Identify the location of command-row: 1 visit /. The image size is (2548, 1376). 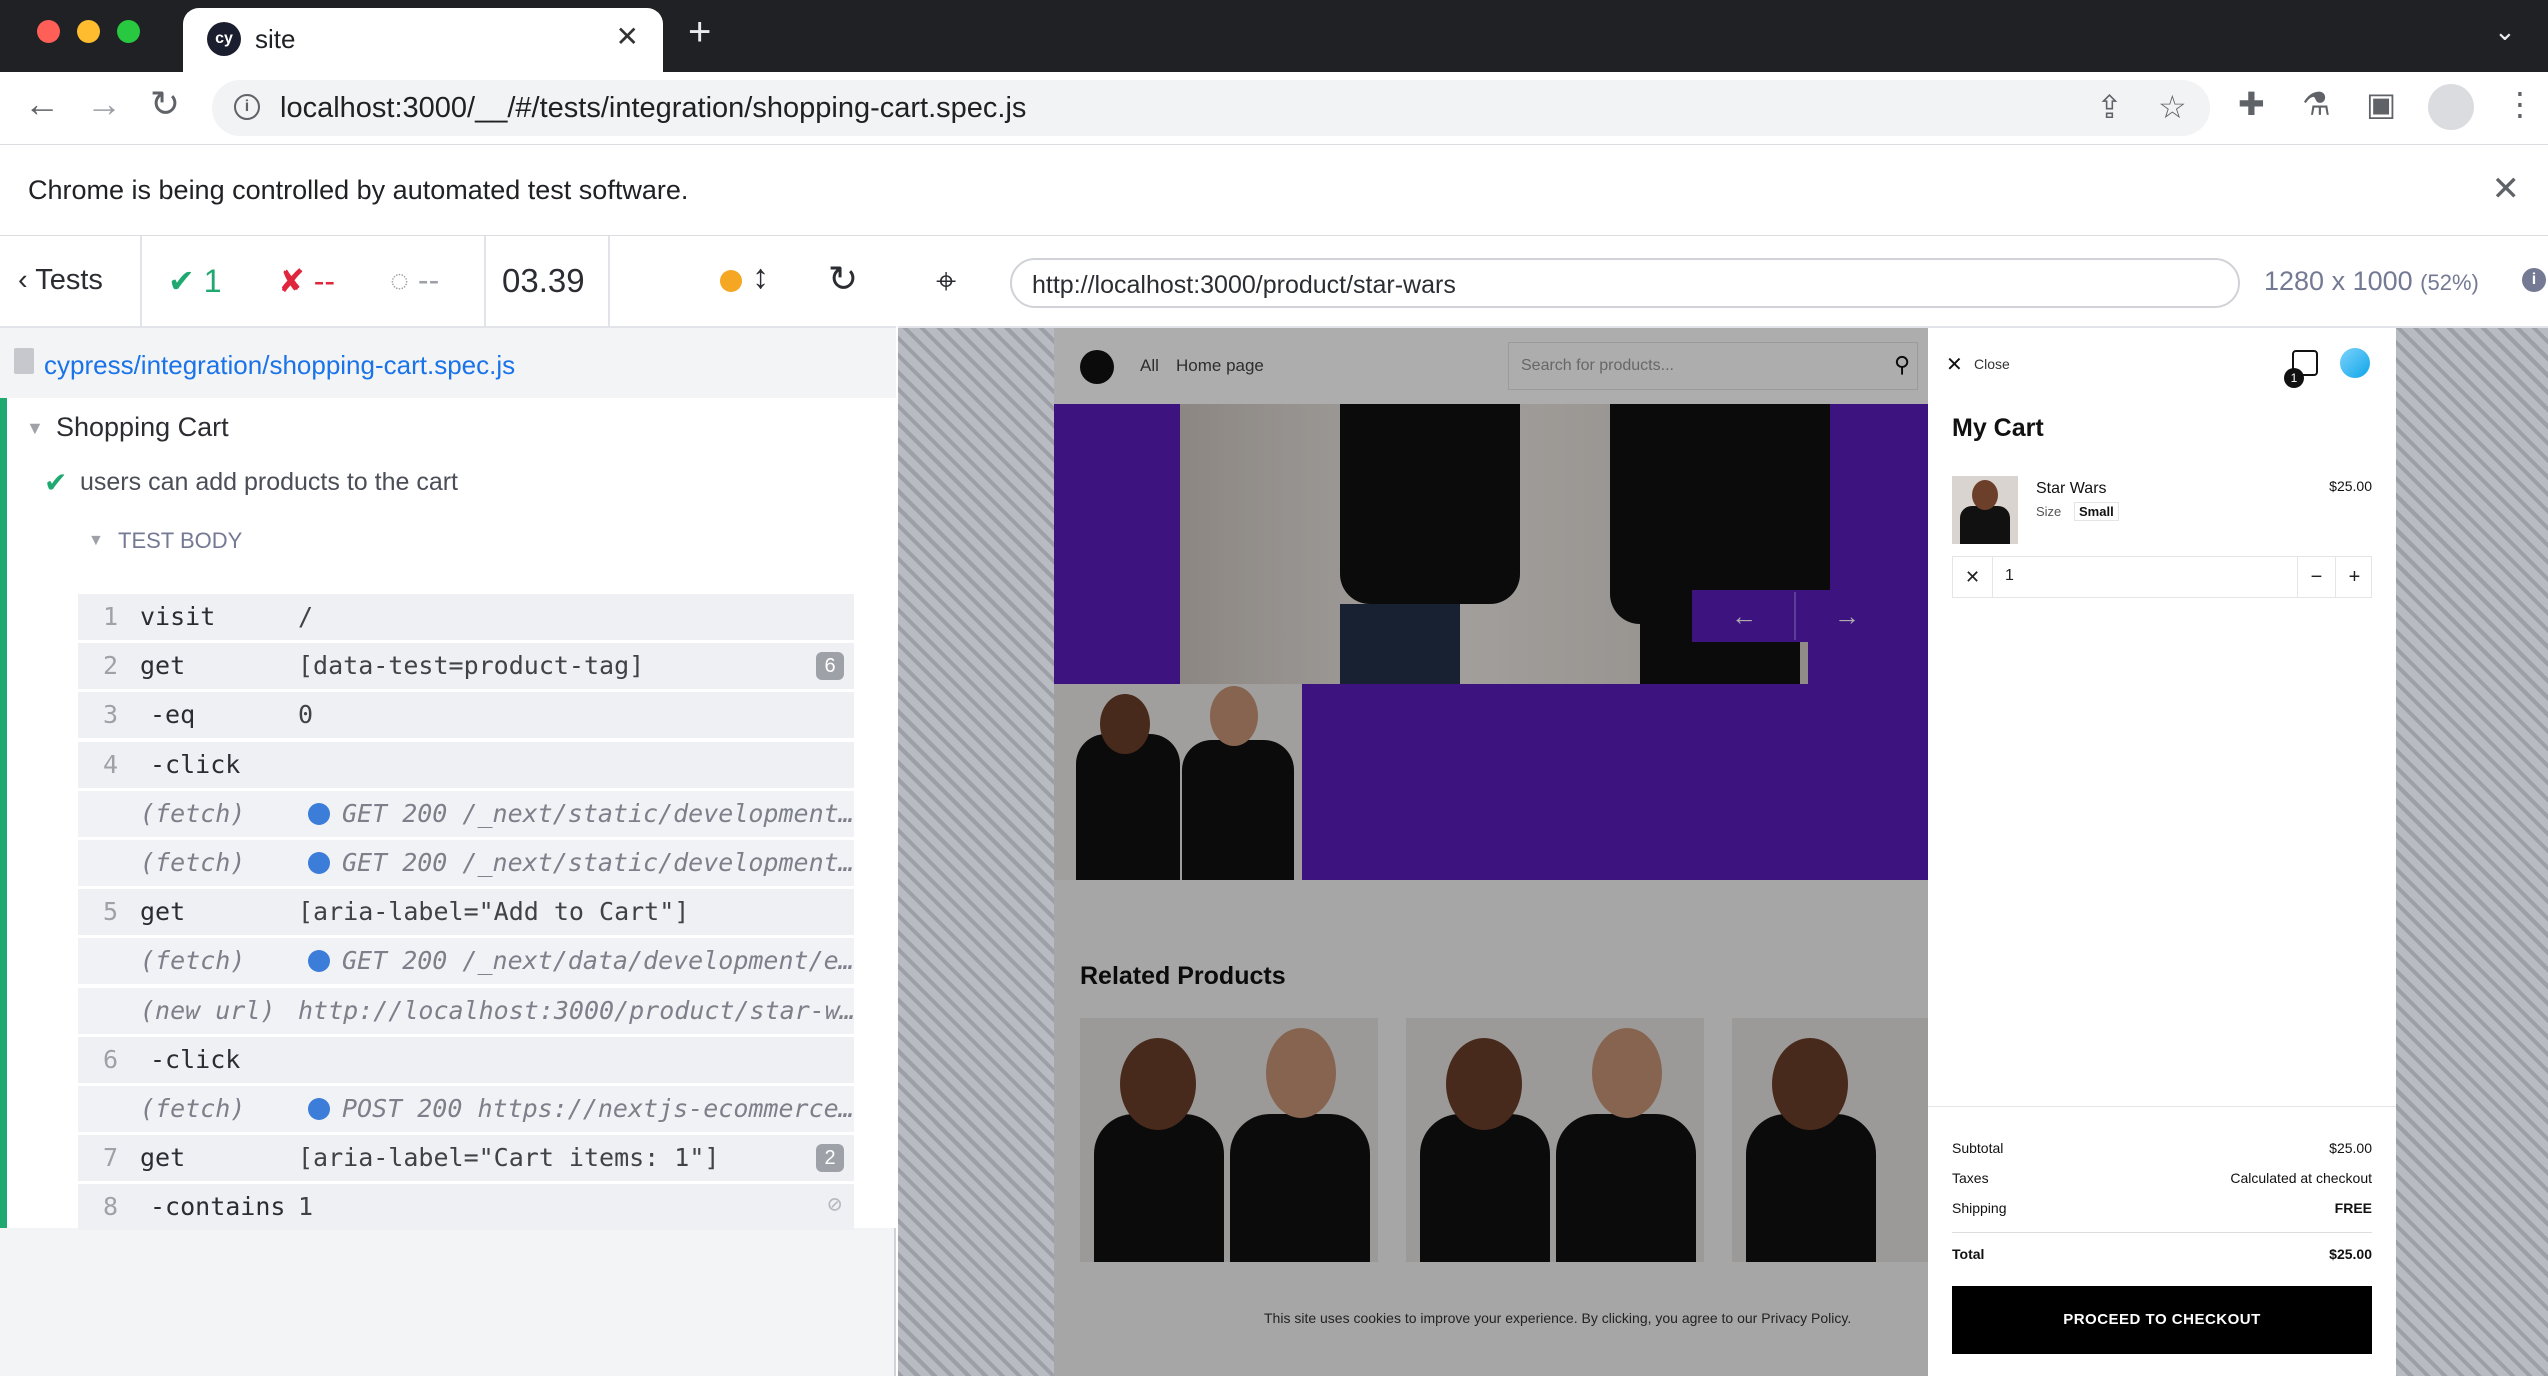
(466, 617).